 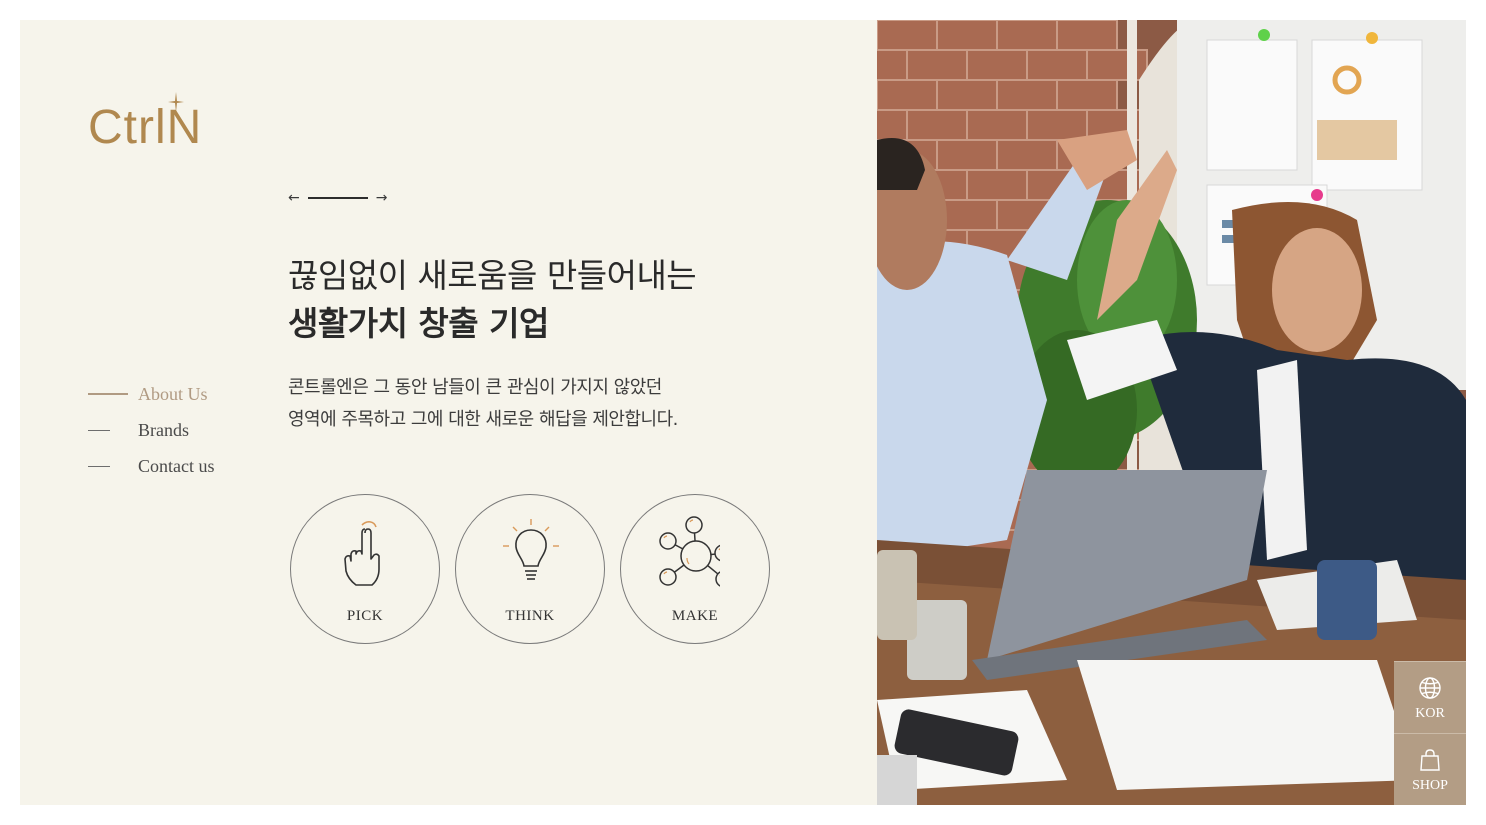 I want to click on shop-button: SHOP, so click(x=1430, y=769).